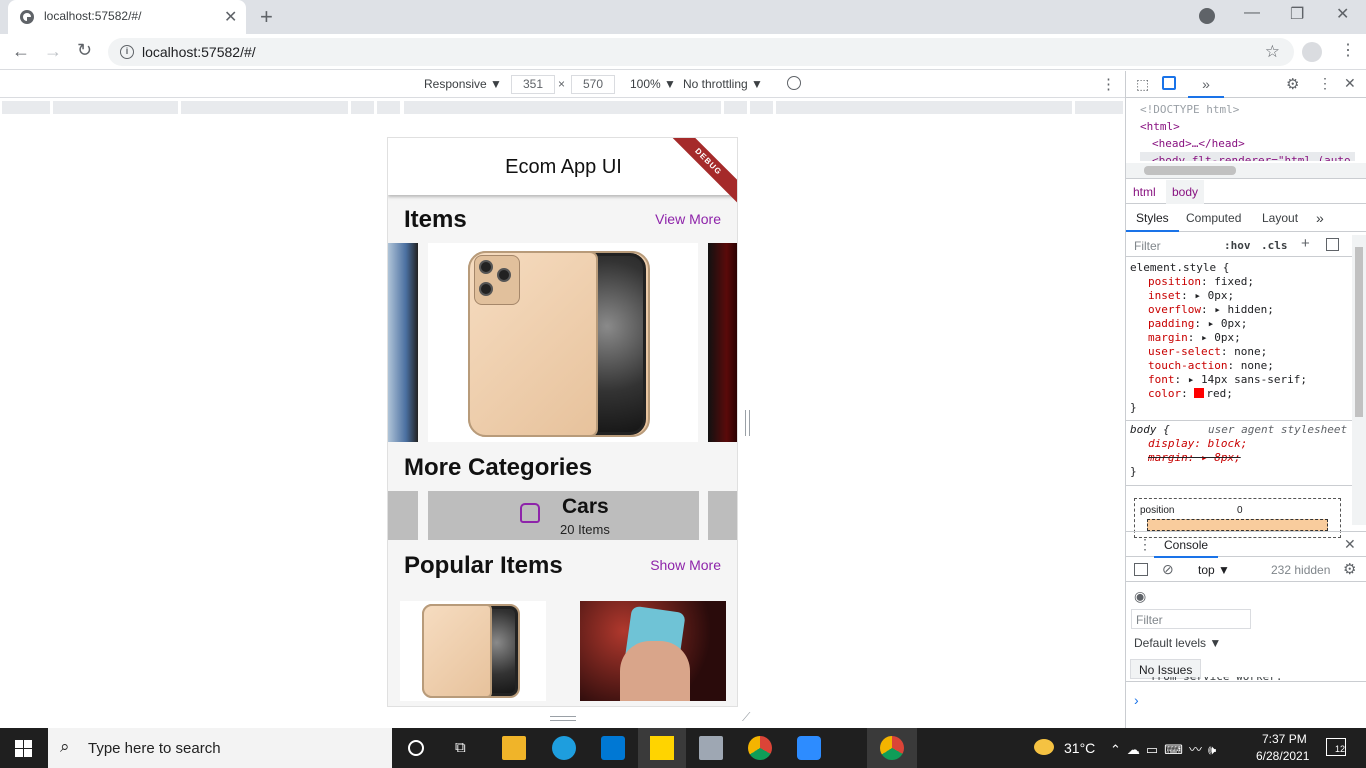 This screenshot has width=1366, height=768. What do you see at coordinates (685, 565) in the screenshot?
I see `show-more-link: Show More` at bounding box center [685, 565].